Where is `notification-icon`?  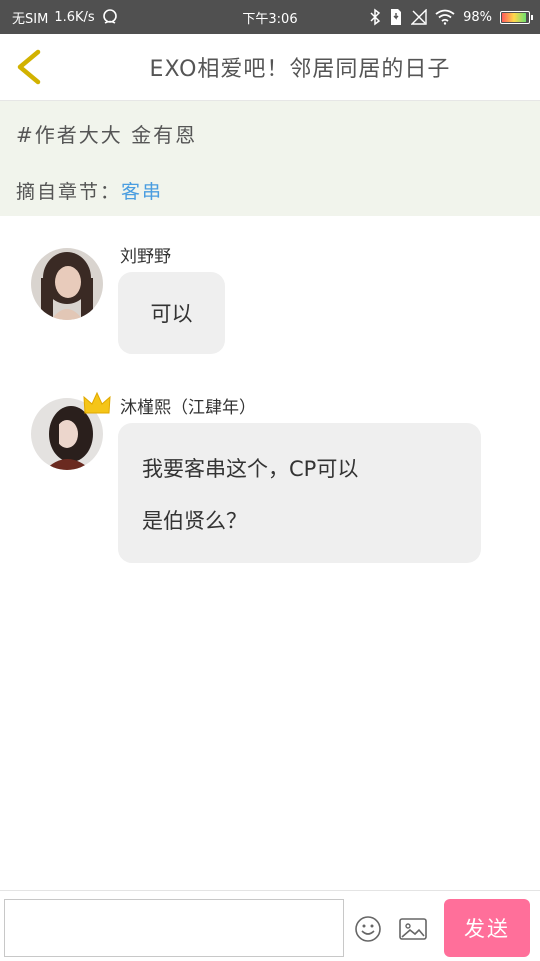
notification-icon is located at coordinates (109, 16).